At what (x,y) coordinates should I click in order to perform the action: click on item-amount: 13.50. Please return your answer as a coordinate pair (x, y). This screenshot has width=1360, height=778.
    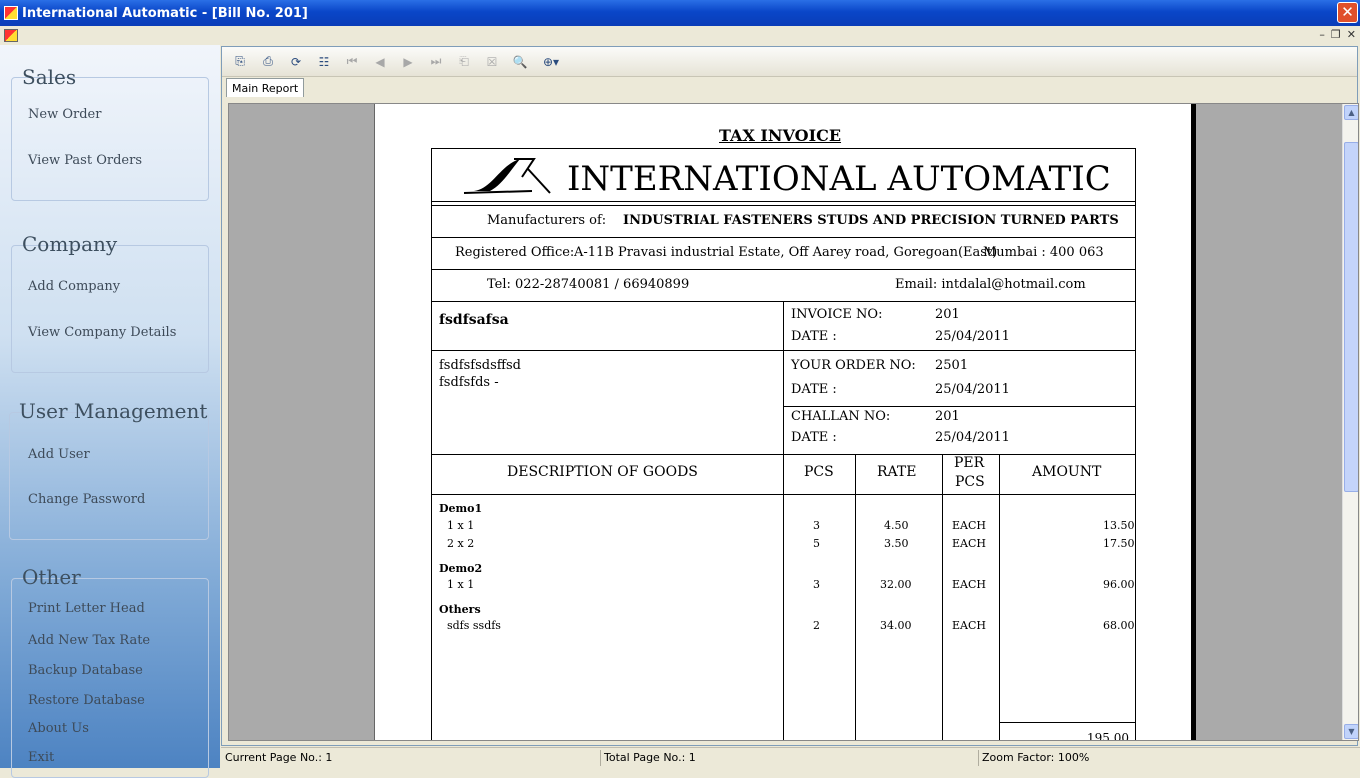
    Looking at the image, I should click on (1119, 525).